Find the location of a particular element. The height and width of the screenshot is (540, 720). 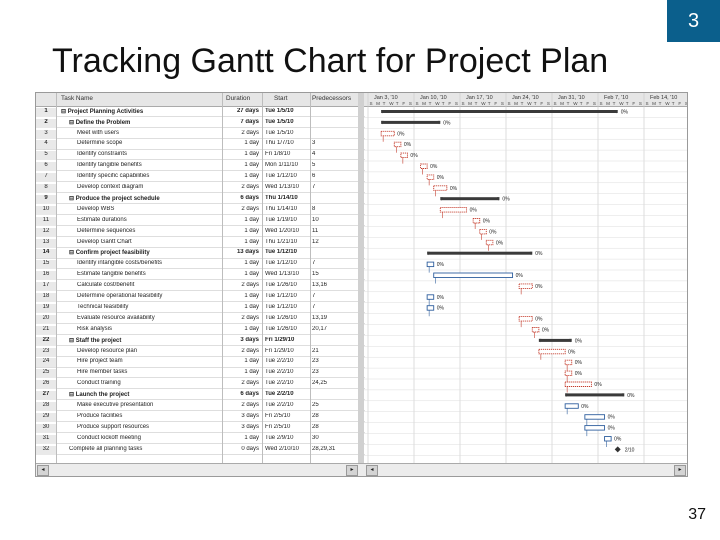

task-name: Determine sequences is located at coordinates (106, 230).